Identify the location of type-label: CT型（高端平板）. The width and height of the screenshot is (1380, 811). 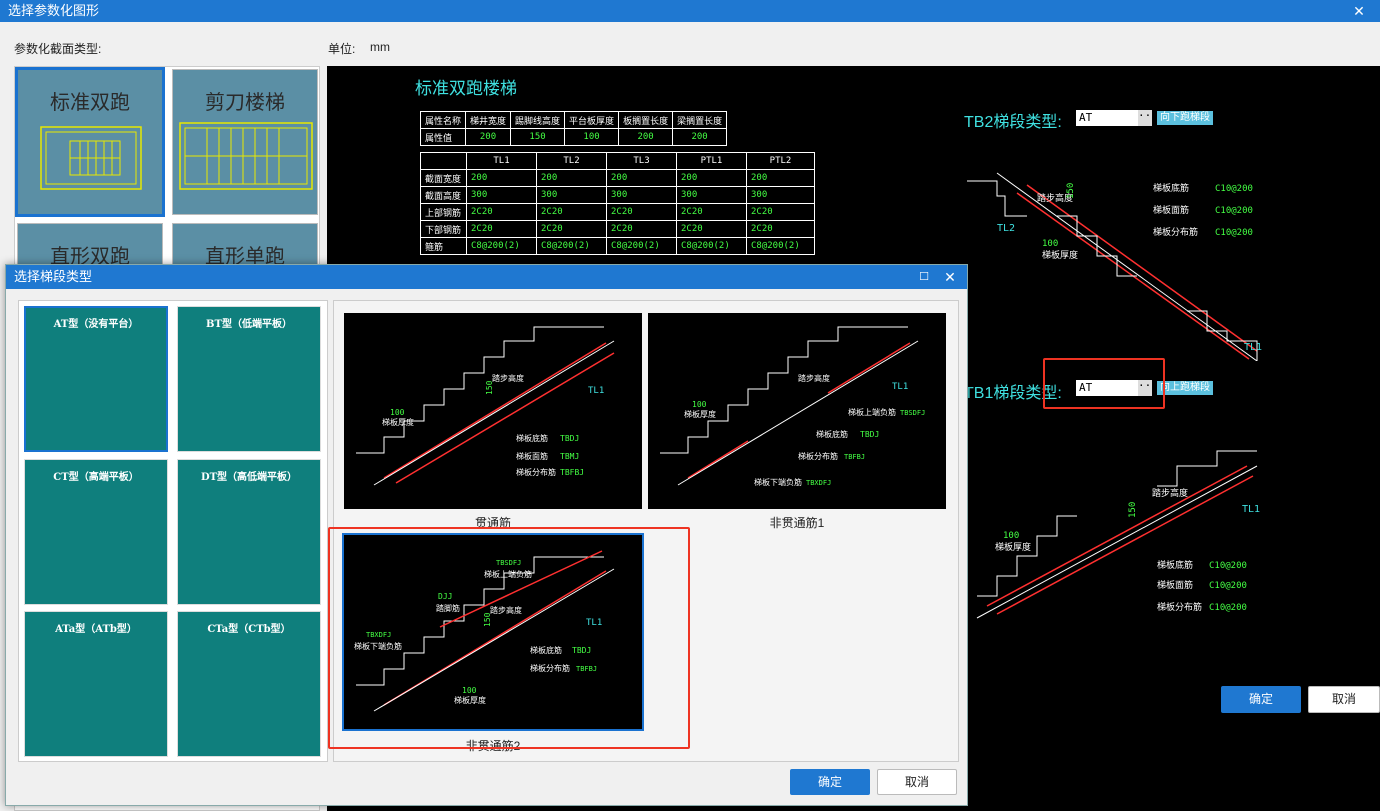
(96, 477).